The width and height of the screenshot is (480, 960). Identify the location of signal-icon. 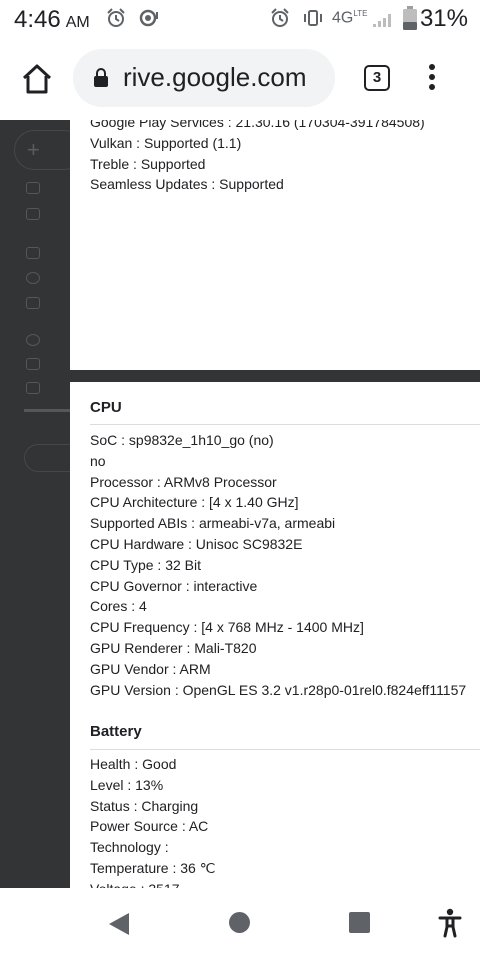
(382, 20).